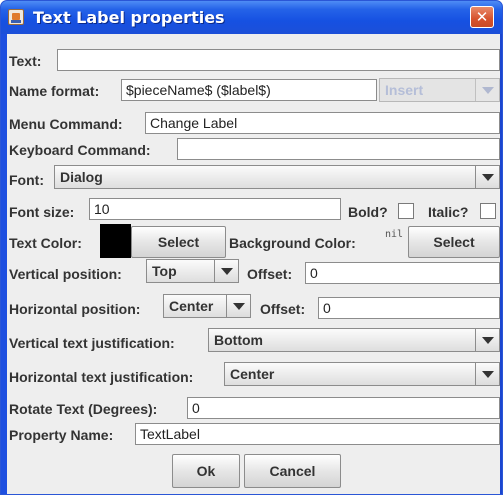 This screenshot has width=503, height=495. Describe the element at coordinates (402, 273) in the screenshot. I see `vertical-offset-field: 0` at that location.